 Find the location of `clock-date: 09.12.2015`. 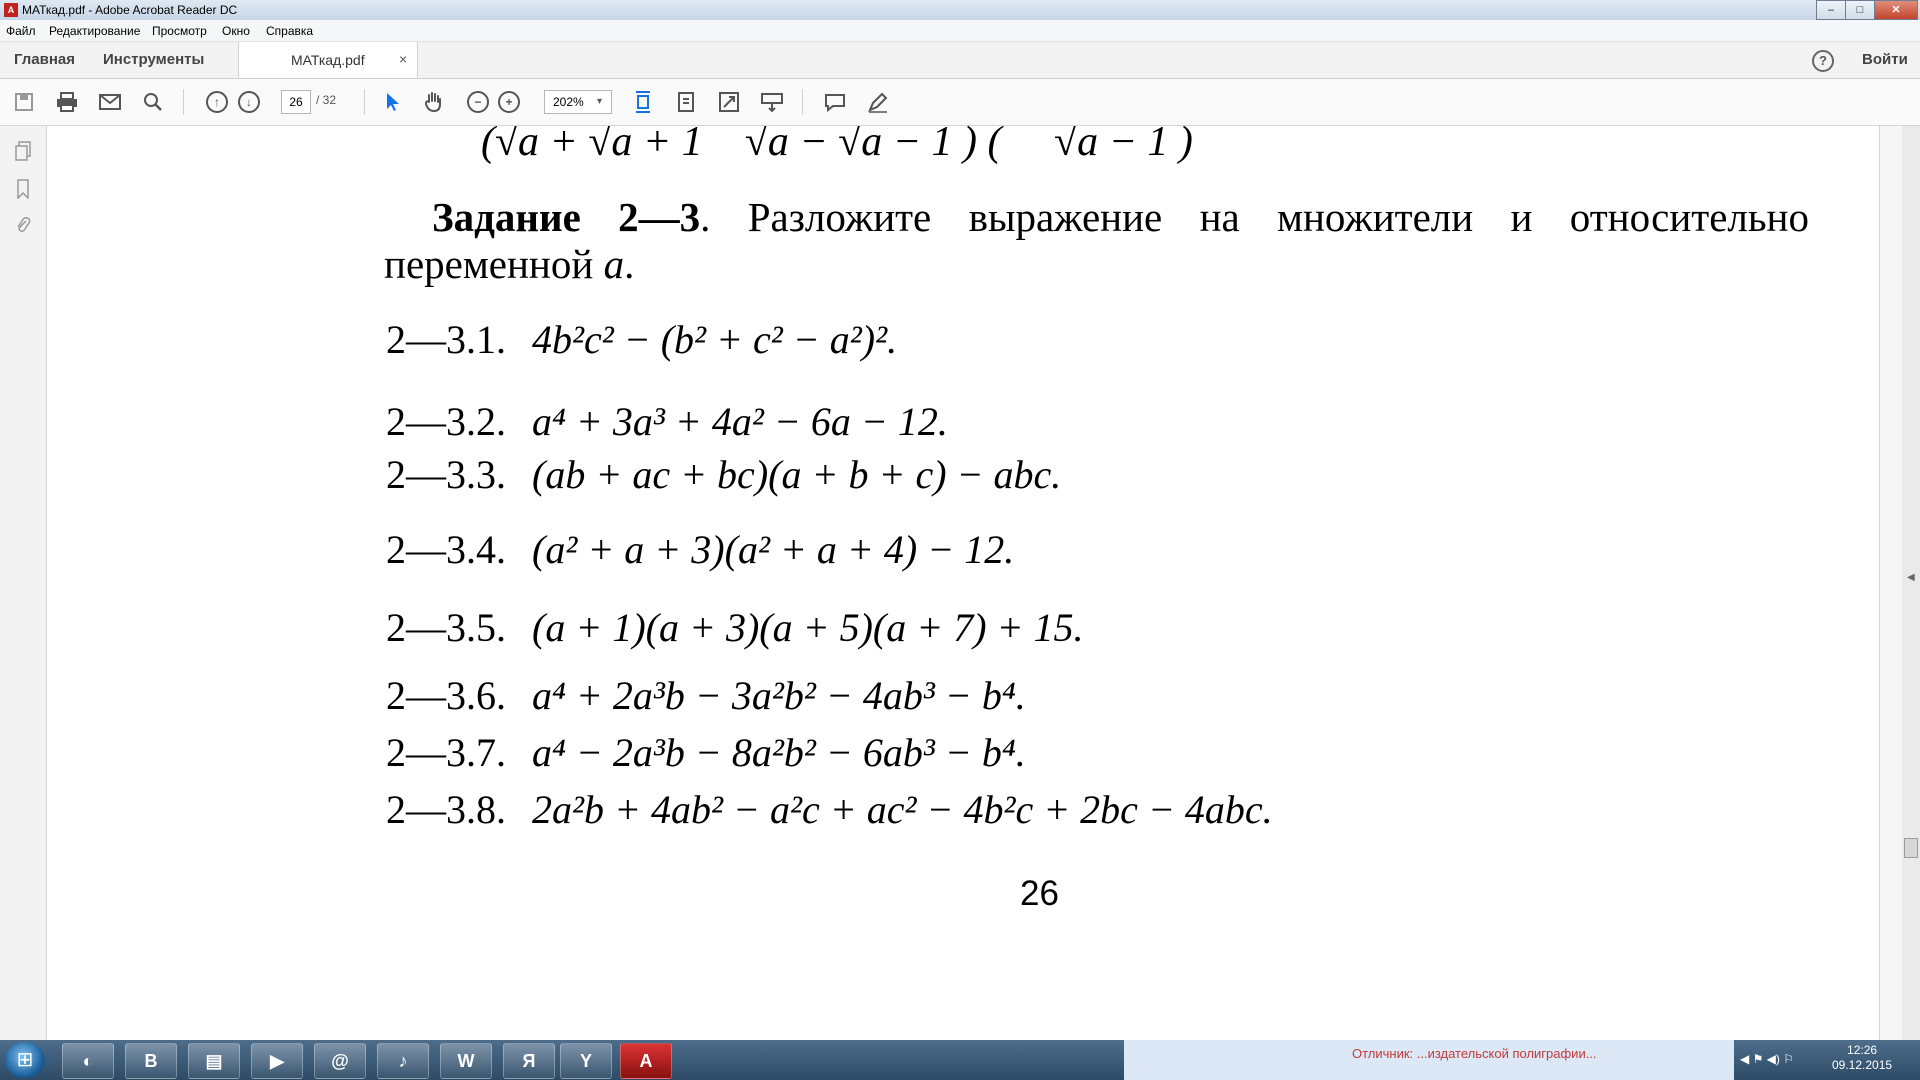

clock-date: 09.12.2015 is located at coordinates (1862, 1065).